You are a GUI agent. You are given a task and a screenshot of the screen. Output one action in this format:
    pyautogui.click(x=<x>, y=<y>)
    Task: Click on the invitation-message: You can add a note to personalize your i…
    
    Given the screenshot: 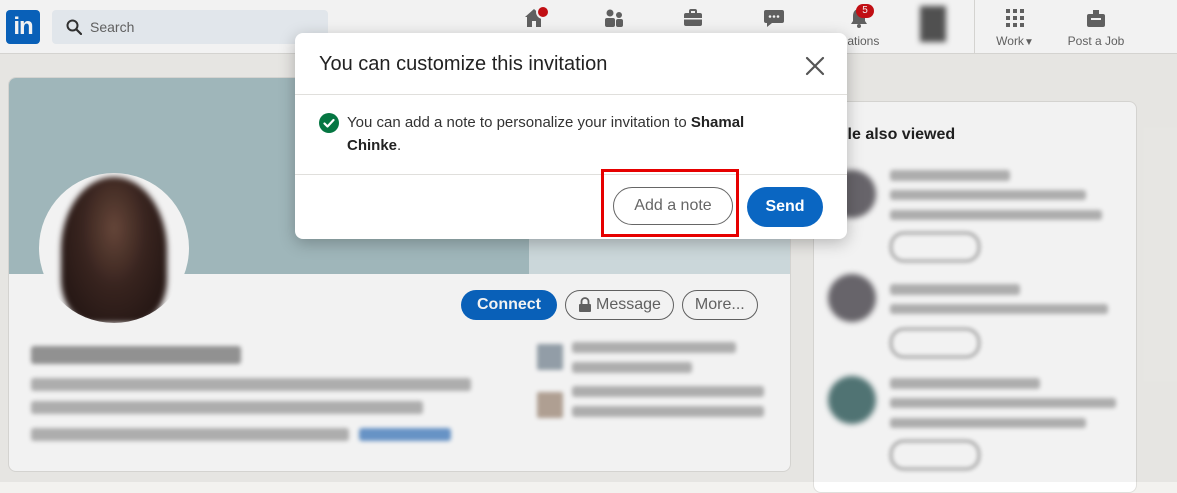 What is the action you would take?
    pyautogui.click(x=546, y=134)
    